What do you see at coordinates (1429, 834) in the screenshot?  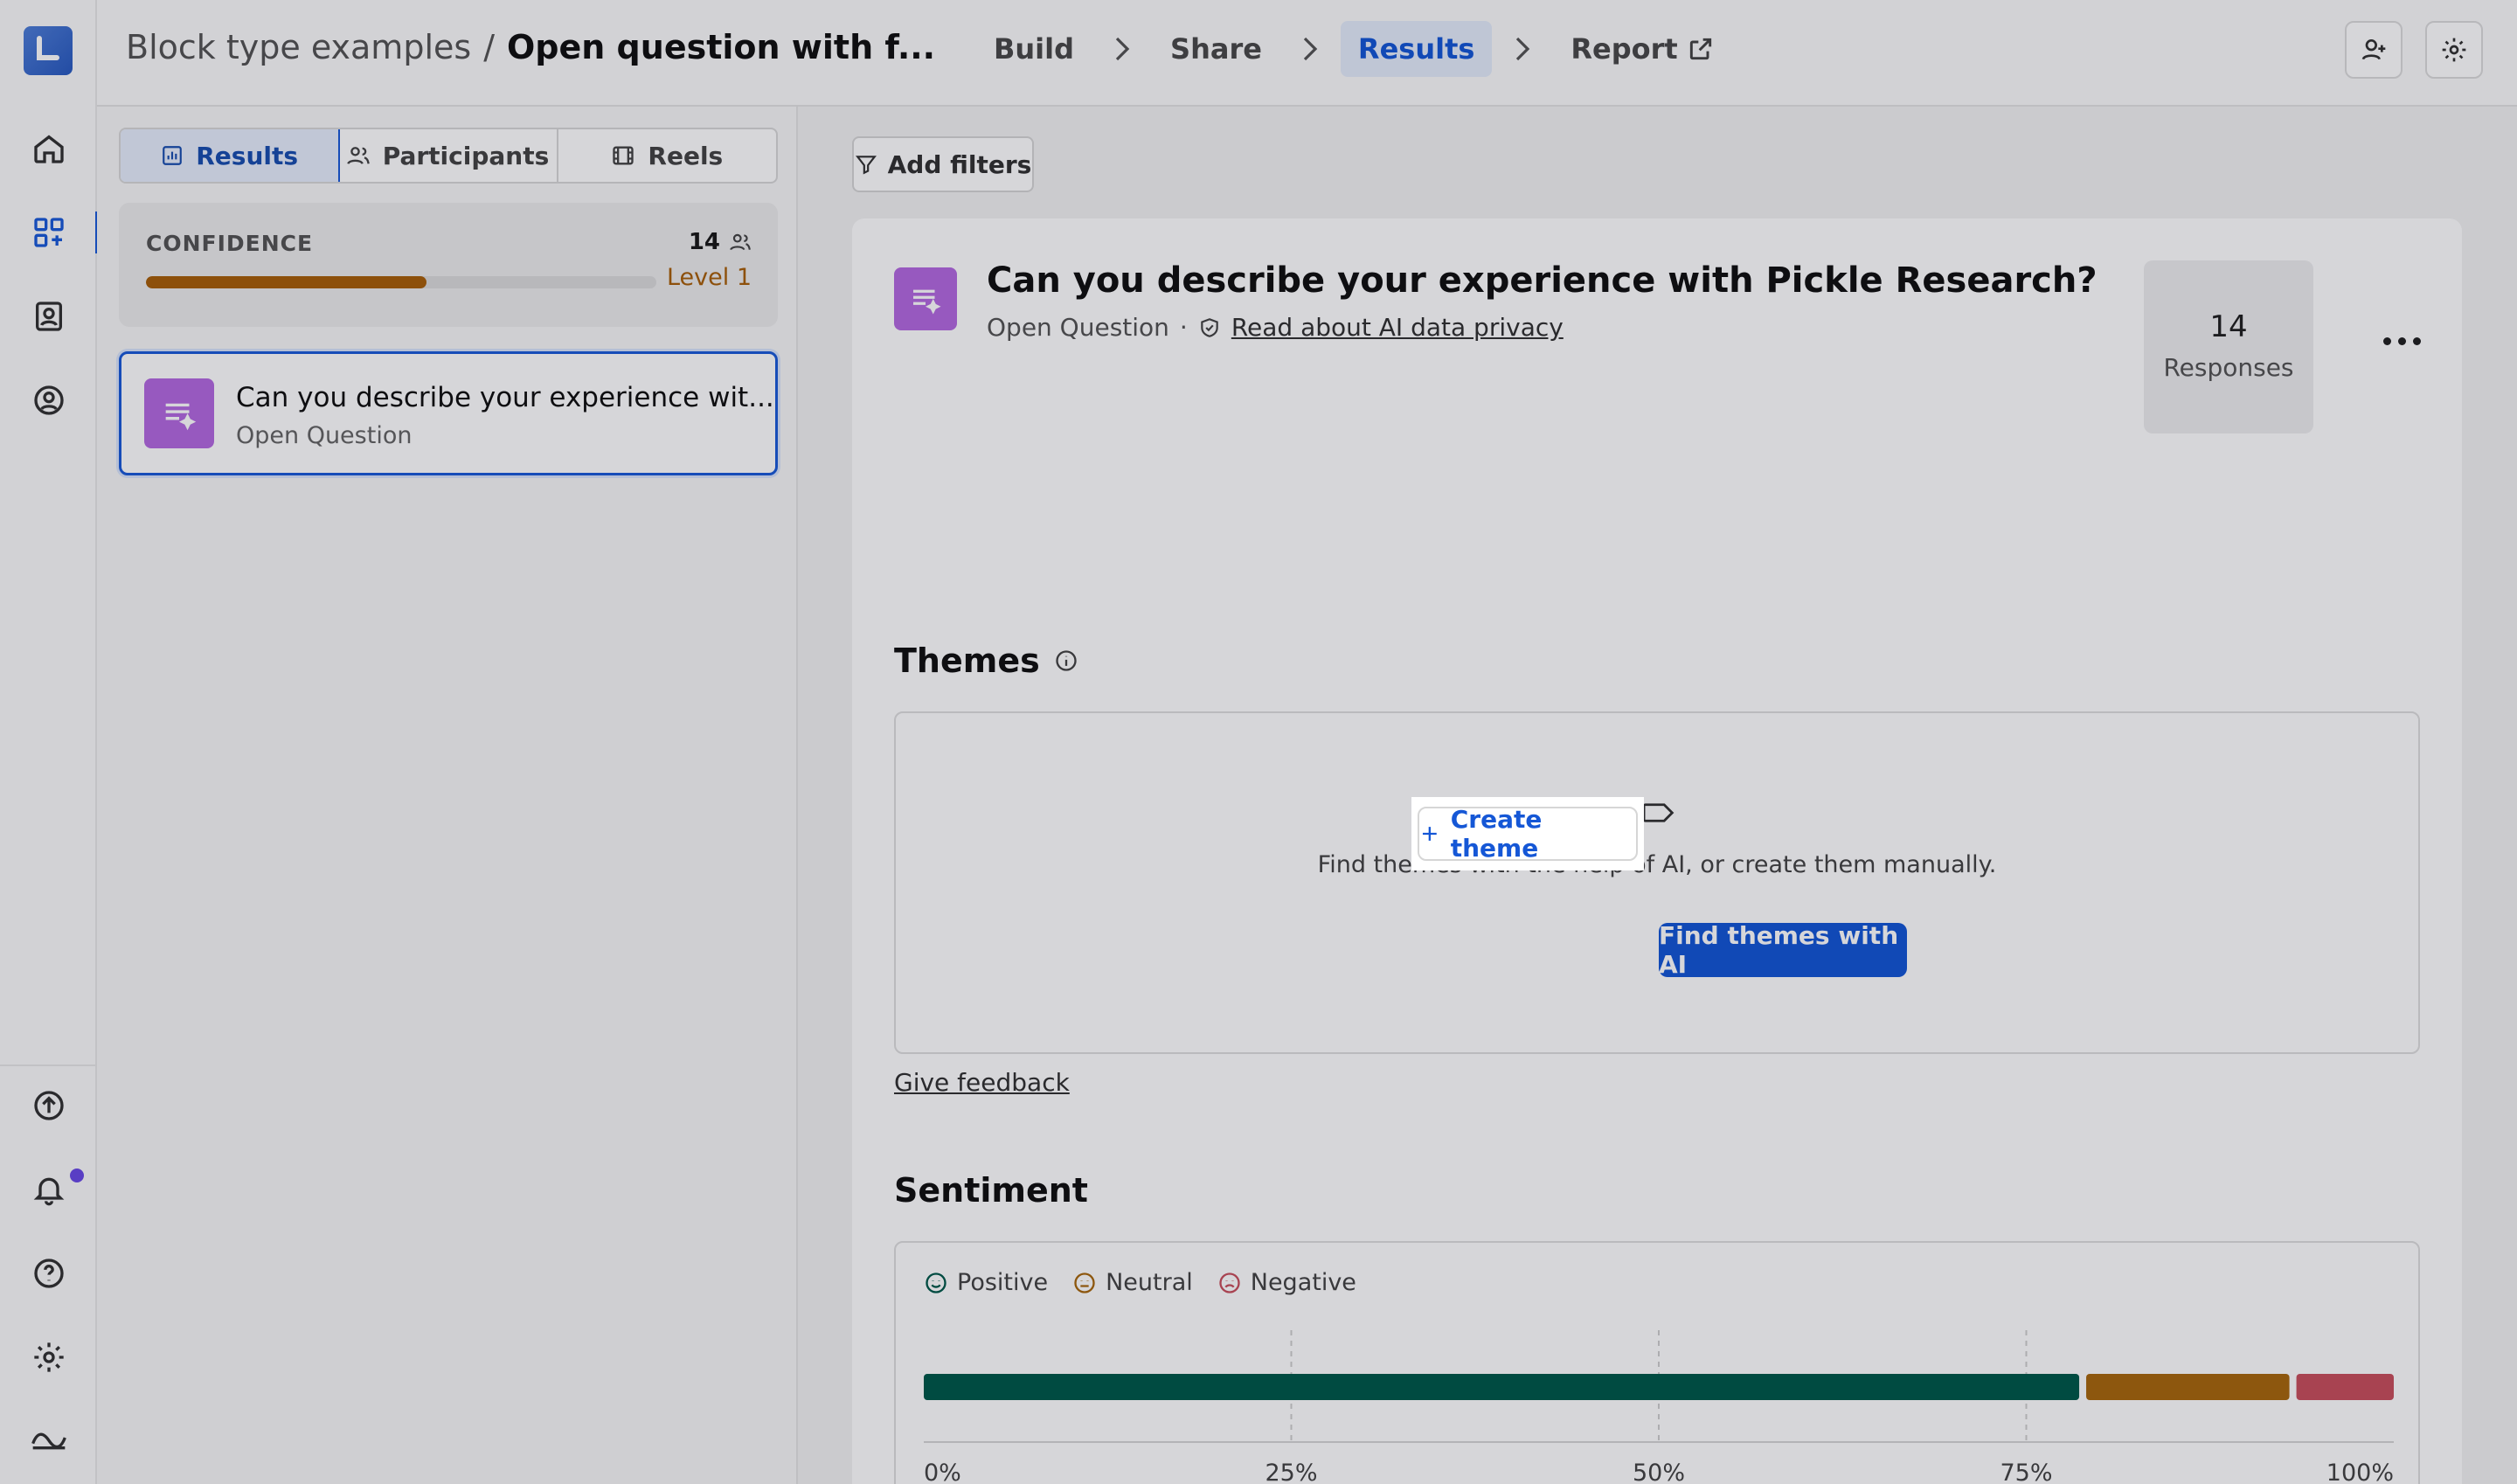 I see `plus-icon` at bounding box center [1429, 834].